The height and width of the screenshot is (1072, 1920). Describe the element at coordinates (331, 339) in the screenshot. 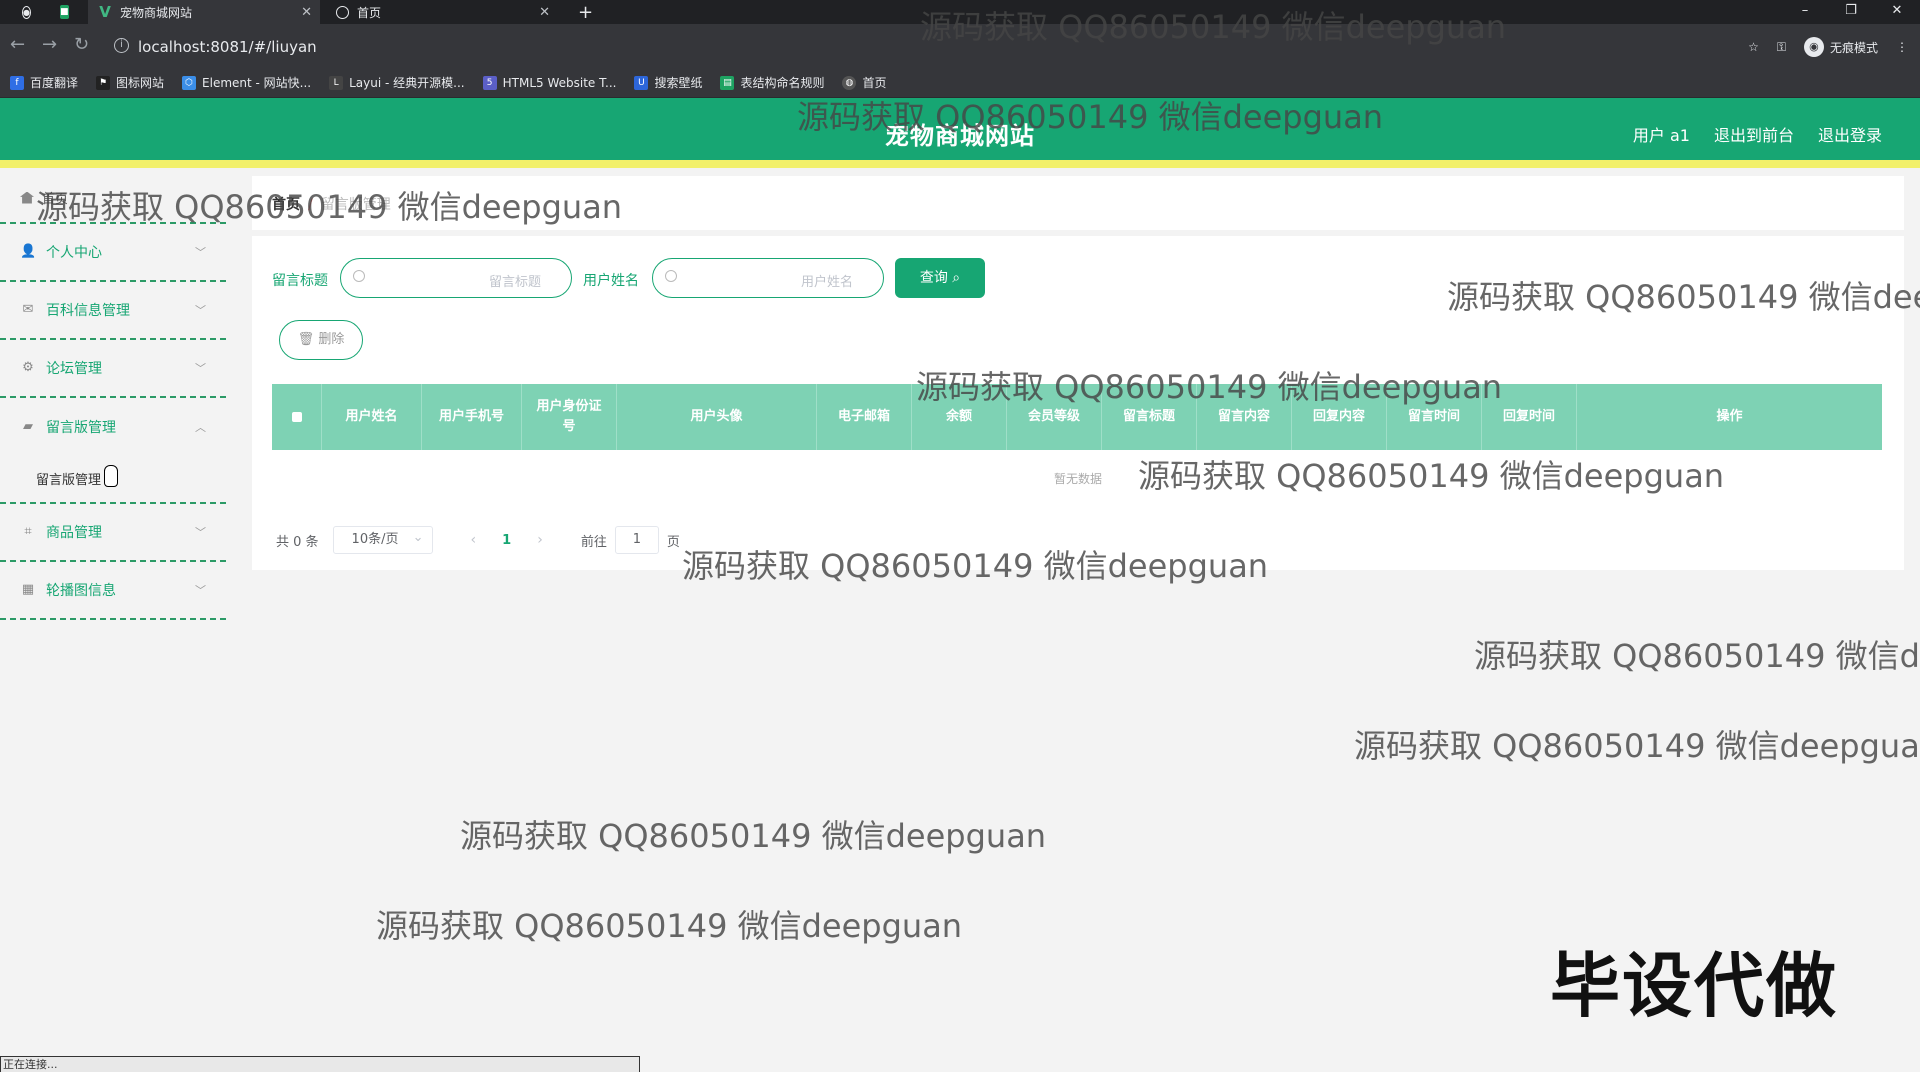

I see `delete-button-label: 删除` at that location.